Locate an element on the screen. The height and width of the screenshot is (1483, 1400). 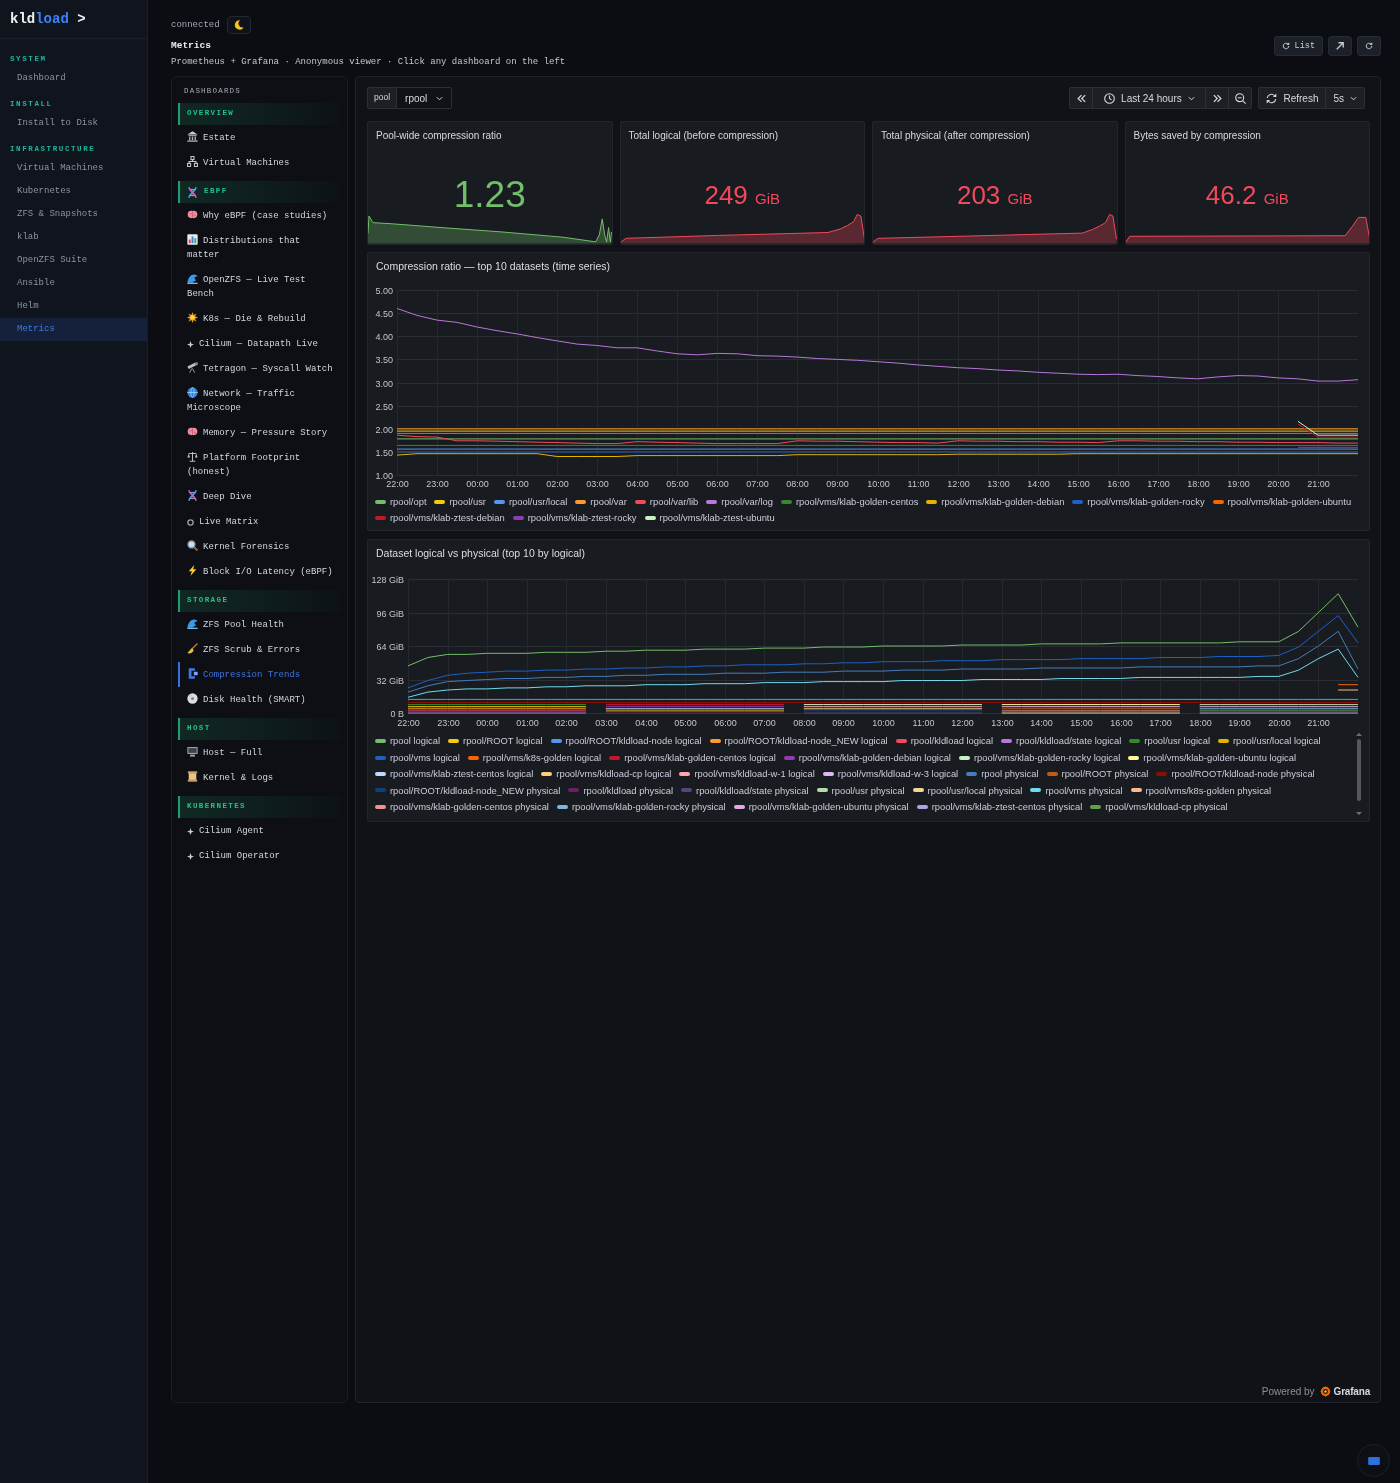
menu-item: Disk Health (SMART) is located at coordinates (259, 699).